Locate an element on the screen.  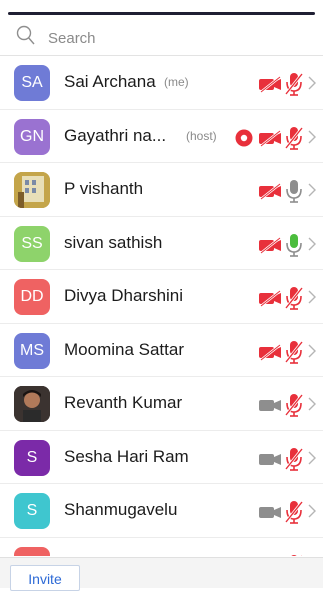
participant-name: P vishanth is located at coordinates (104, 188).